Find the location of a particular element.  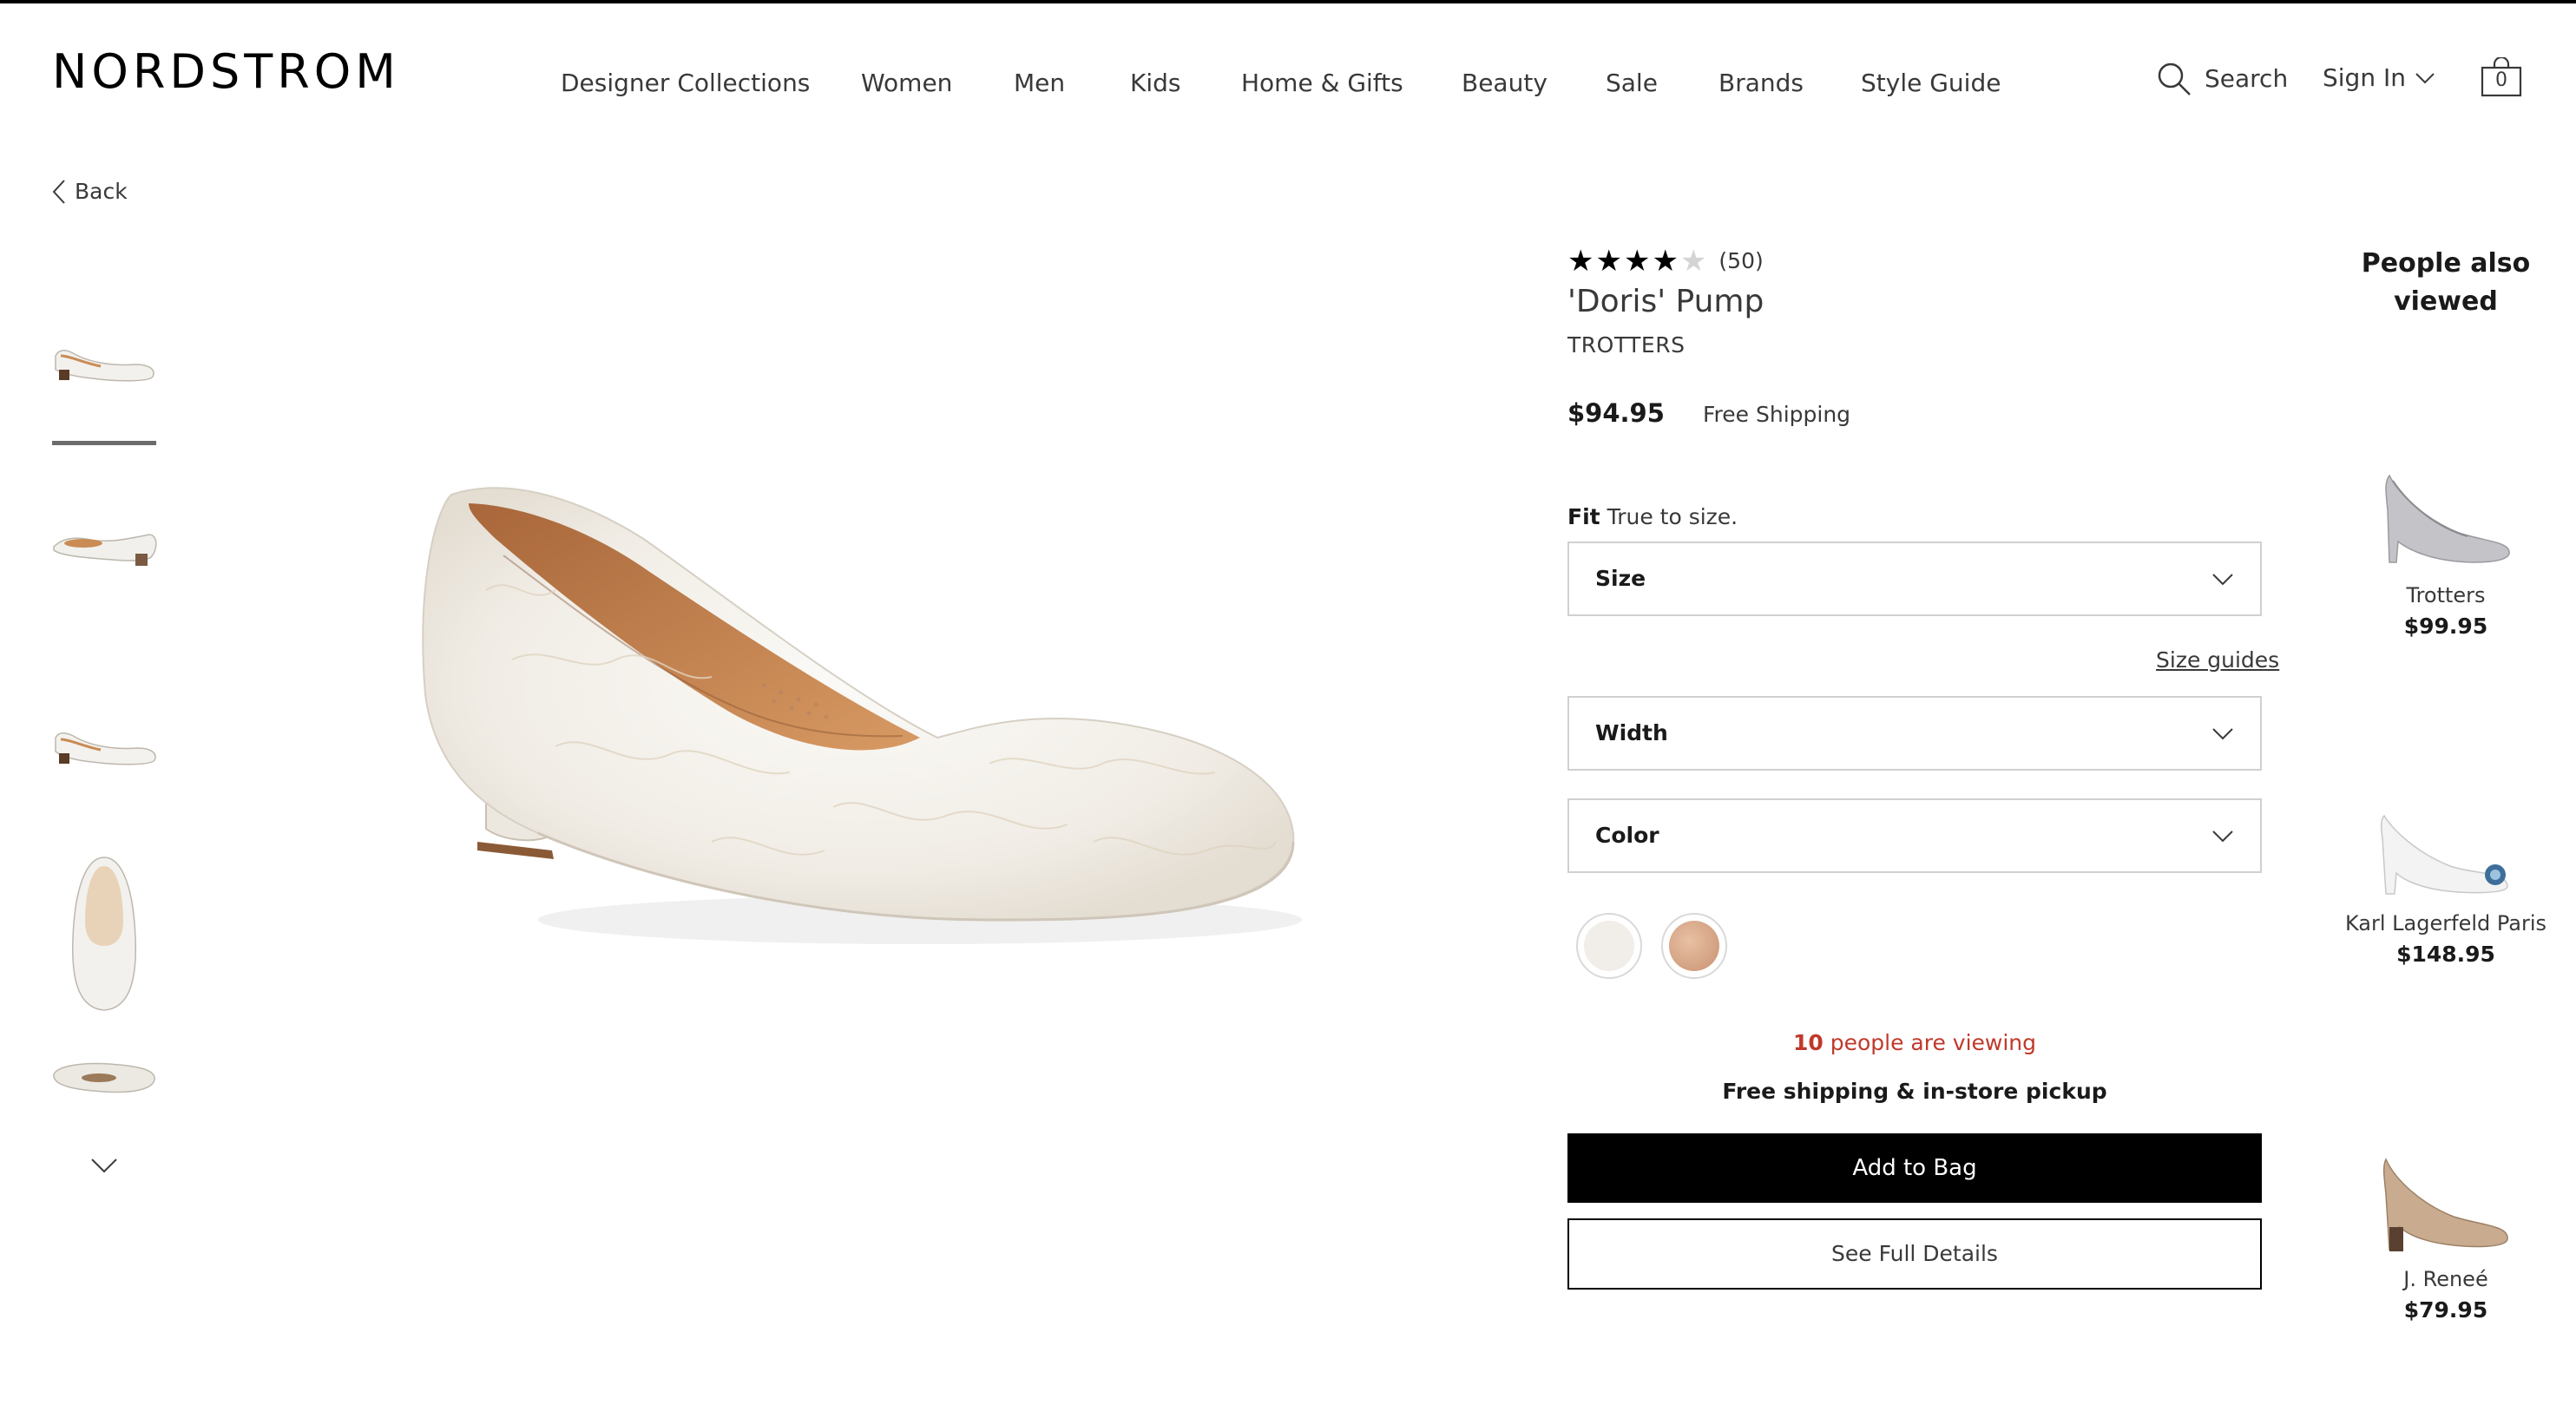

recommendation-price: $99.95 is located at coordinates (2445, 626).